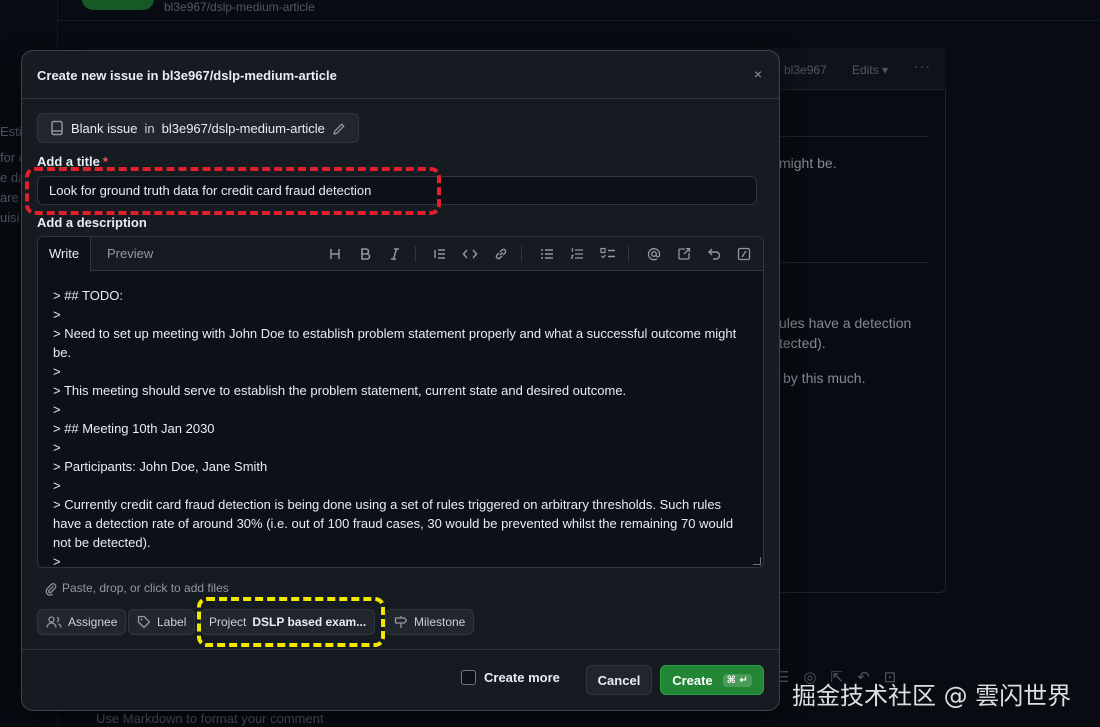 Image resolution: width=1100 pixels, height=727 pixels. What do you see at coordinates (737, 680) in the screenshot?
I see `keyboard-shortcut-hint: ⌘ ↵` at bounding box center [737, 680].